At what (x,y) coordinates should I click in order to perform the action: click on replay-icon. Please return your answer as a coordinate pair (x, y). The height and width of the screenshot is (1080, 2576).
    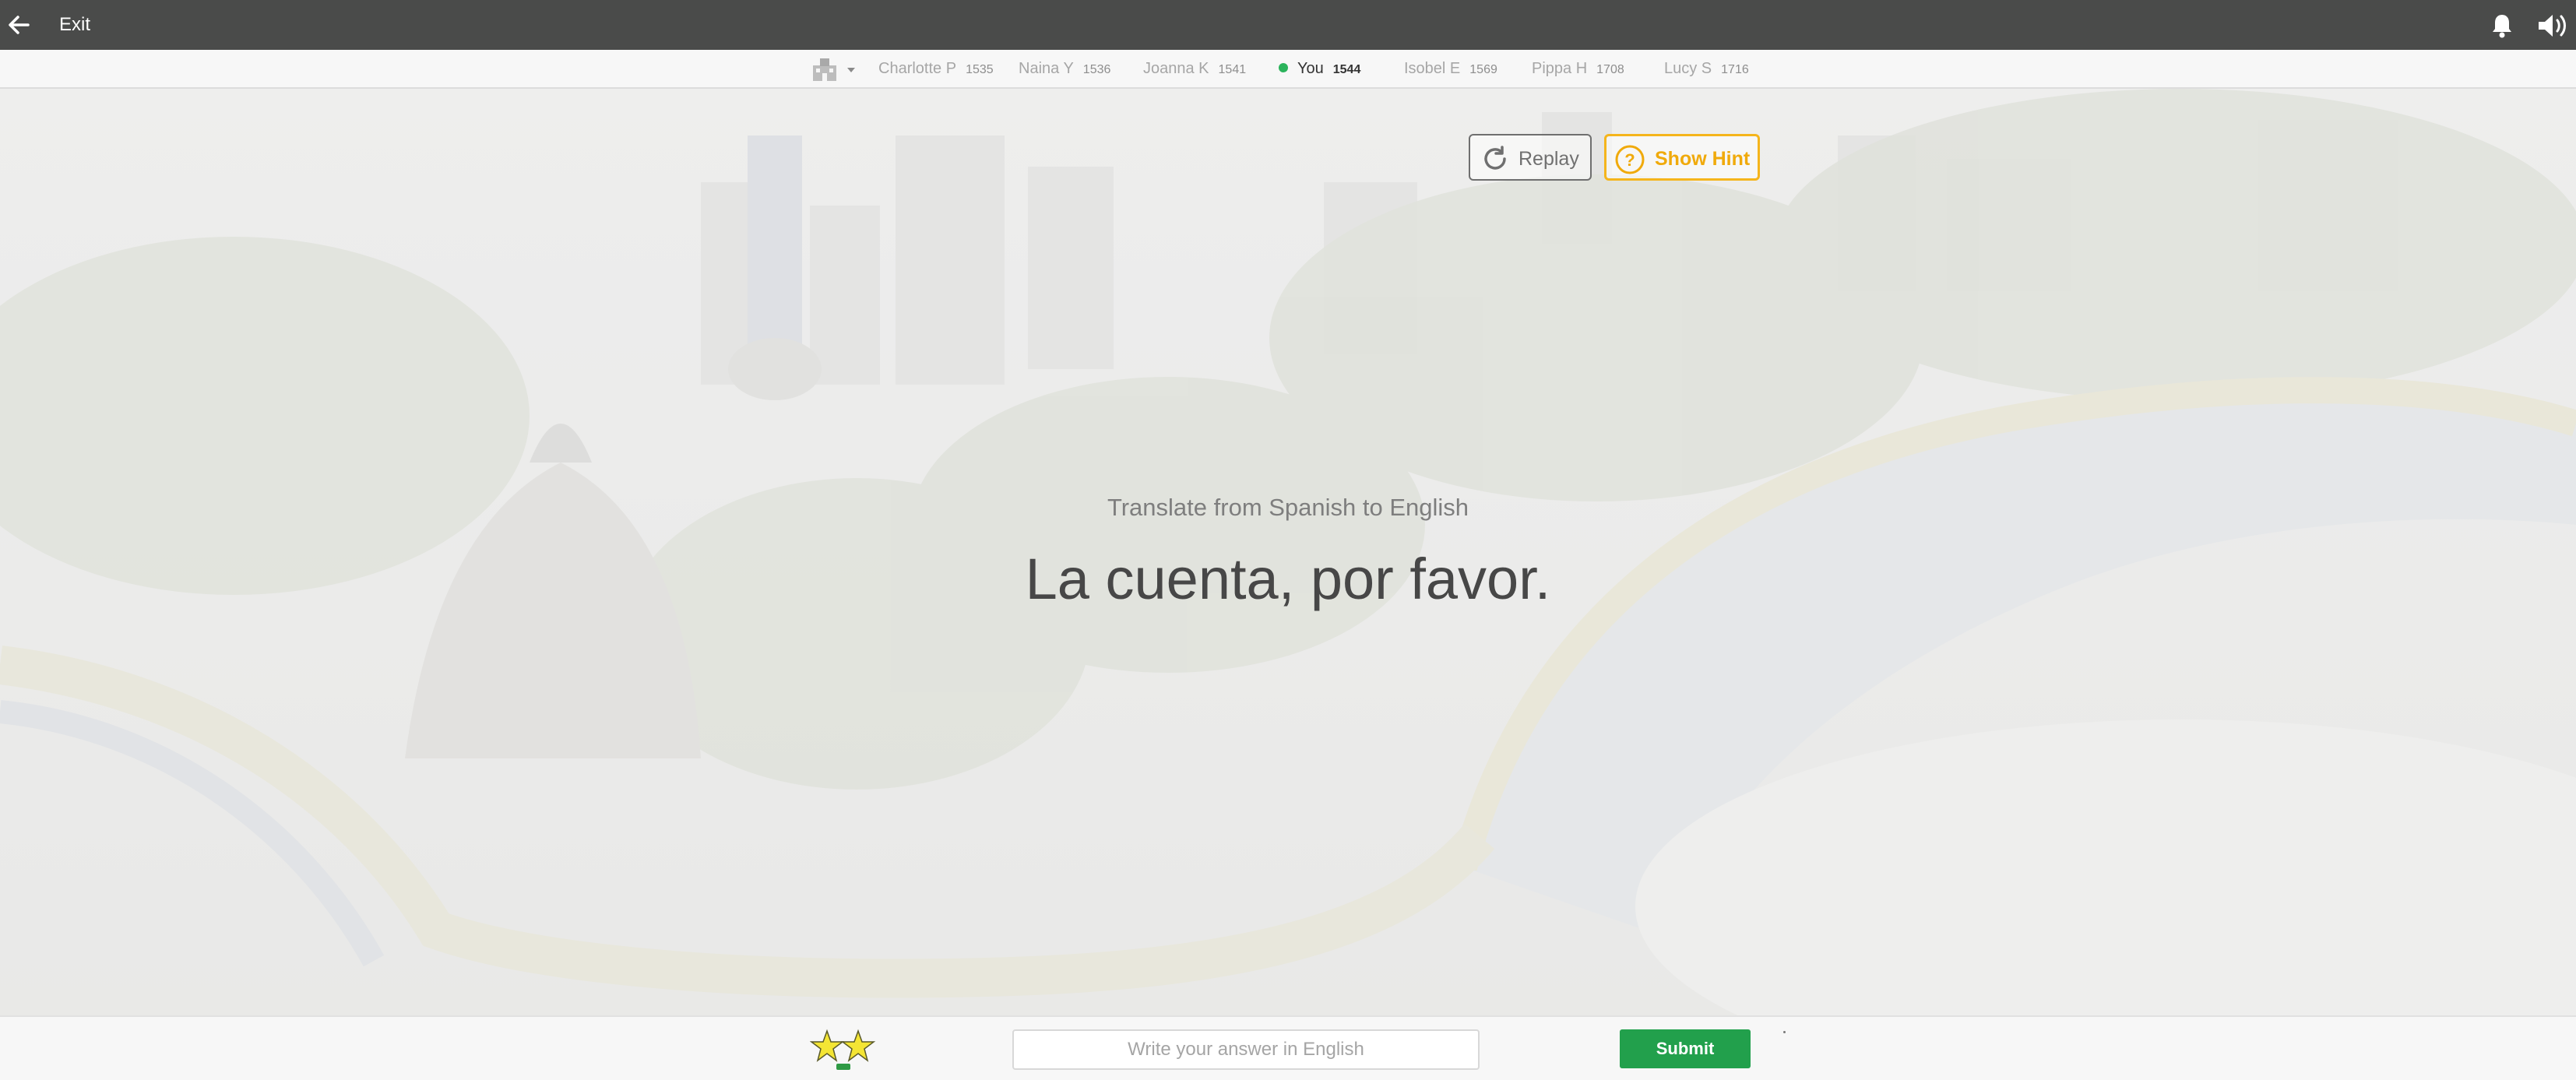
    Looking at the image, I should click on (1495, 158).